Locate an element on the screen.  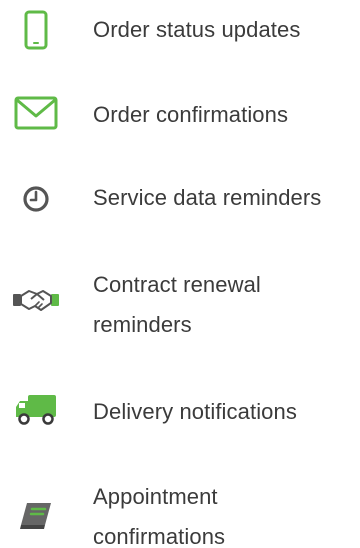
smartphone-icon is located at coordinates (36, 30).